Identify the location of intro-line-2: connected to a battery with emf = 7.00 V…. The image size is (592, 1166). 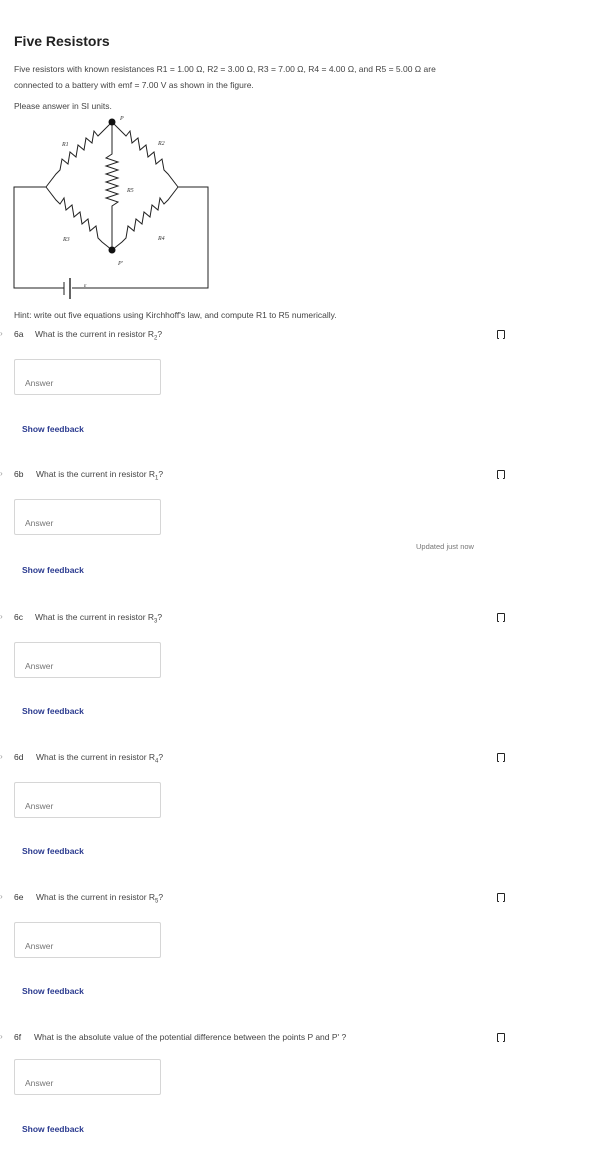
(134, 85).